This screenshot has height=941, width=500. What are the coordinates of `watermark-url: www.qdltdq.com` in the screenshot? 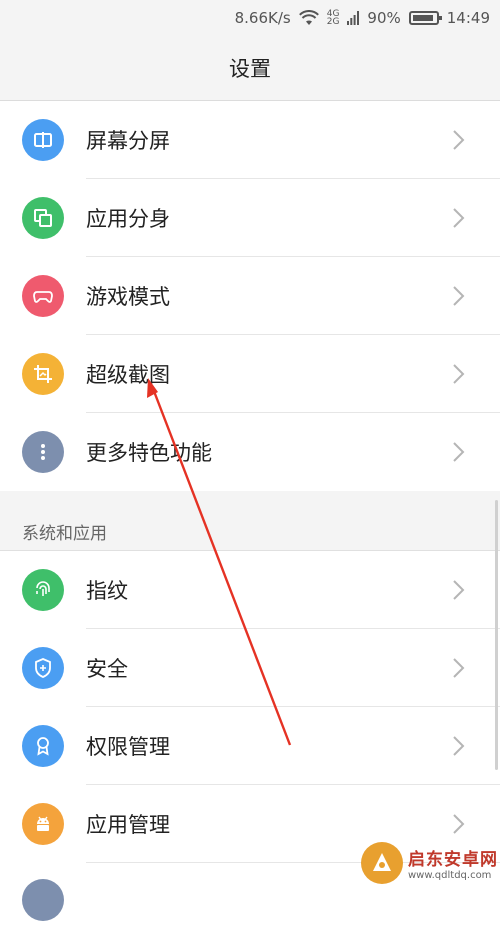 It's located at (450, 875).